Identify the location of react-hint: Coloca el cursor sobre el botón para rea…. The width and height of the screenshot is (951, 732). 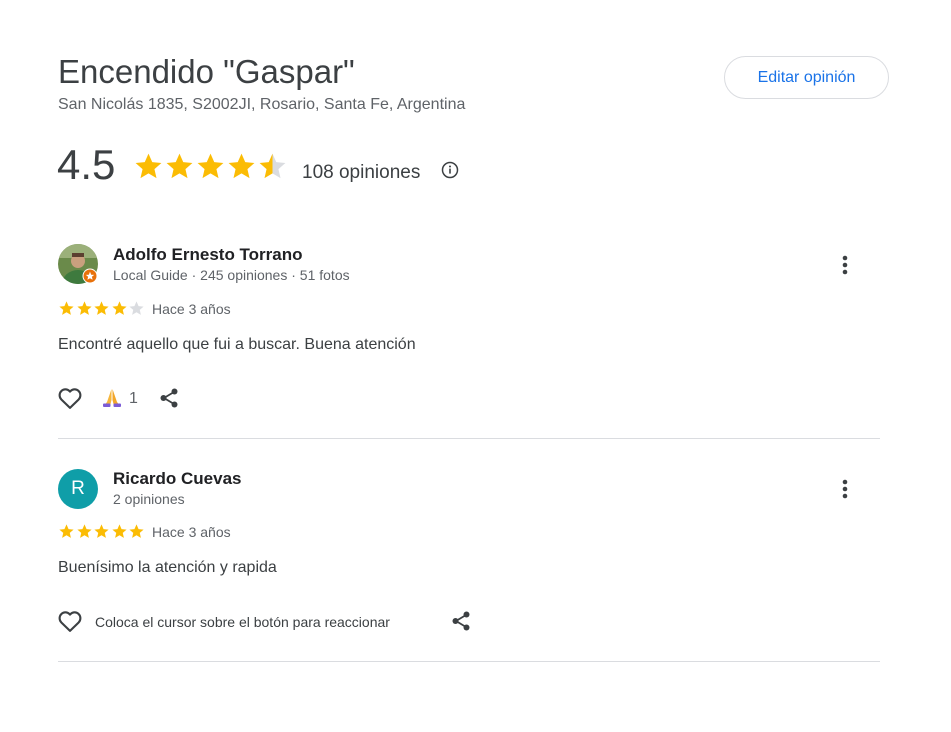
(242, 622).